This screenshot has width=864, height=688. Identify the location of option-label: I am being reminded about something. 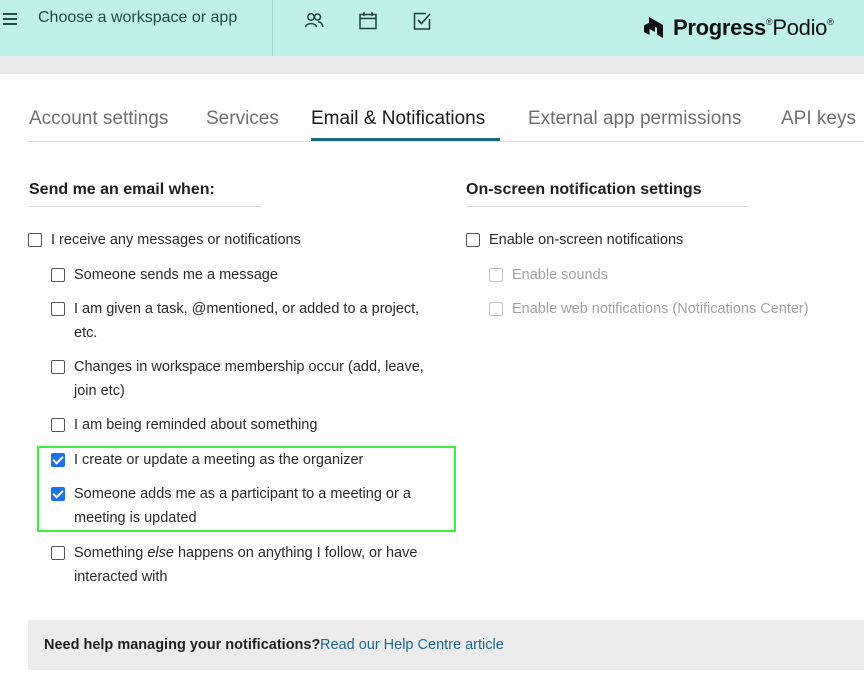
(196, 425).